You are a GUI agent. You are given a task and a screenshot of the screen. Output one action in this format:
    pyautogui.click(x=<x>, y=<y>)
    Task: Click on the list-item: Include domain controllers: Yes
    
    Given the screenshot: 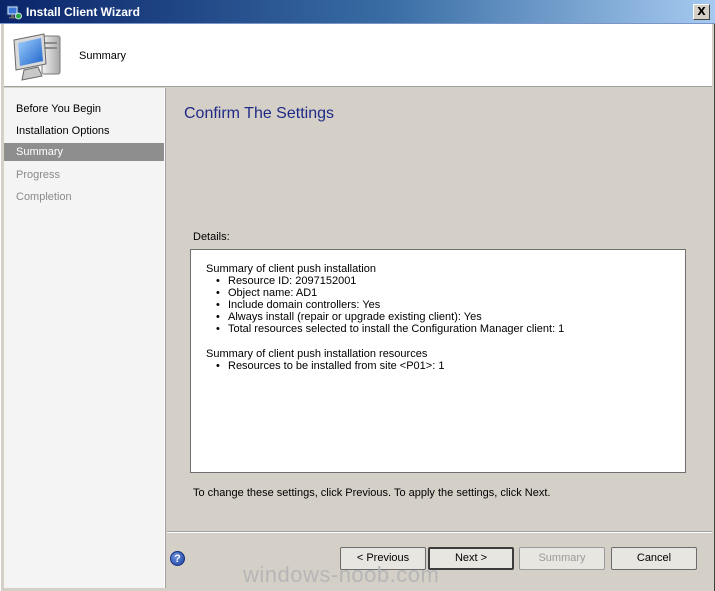 What is the action you would take?
    pyautogui.click(x=443, y=305)
    